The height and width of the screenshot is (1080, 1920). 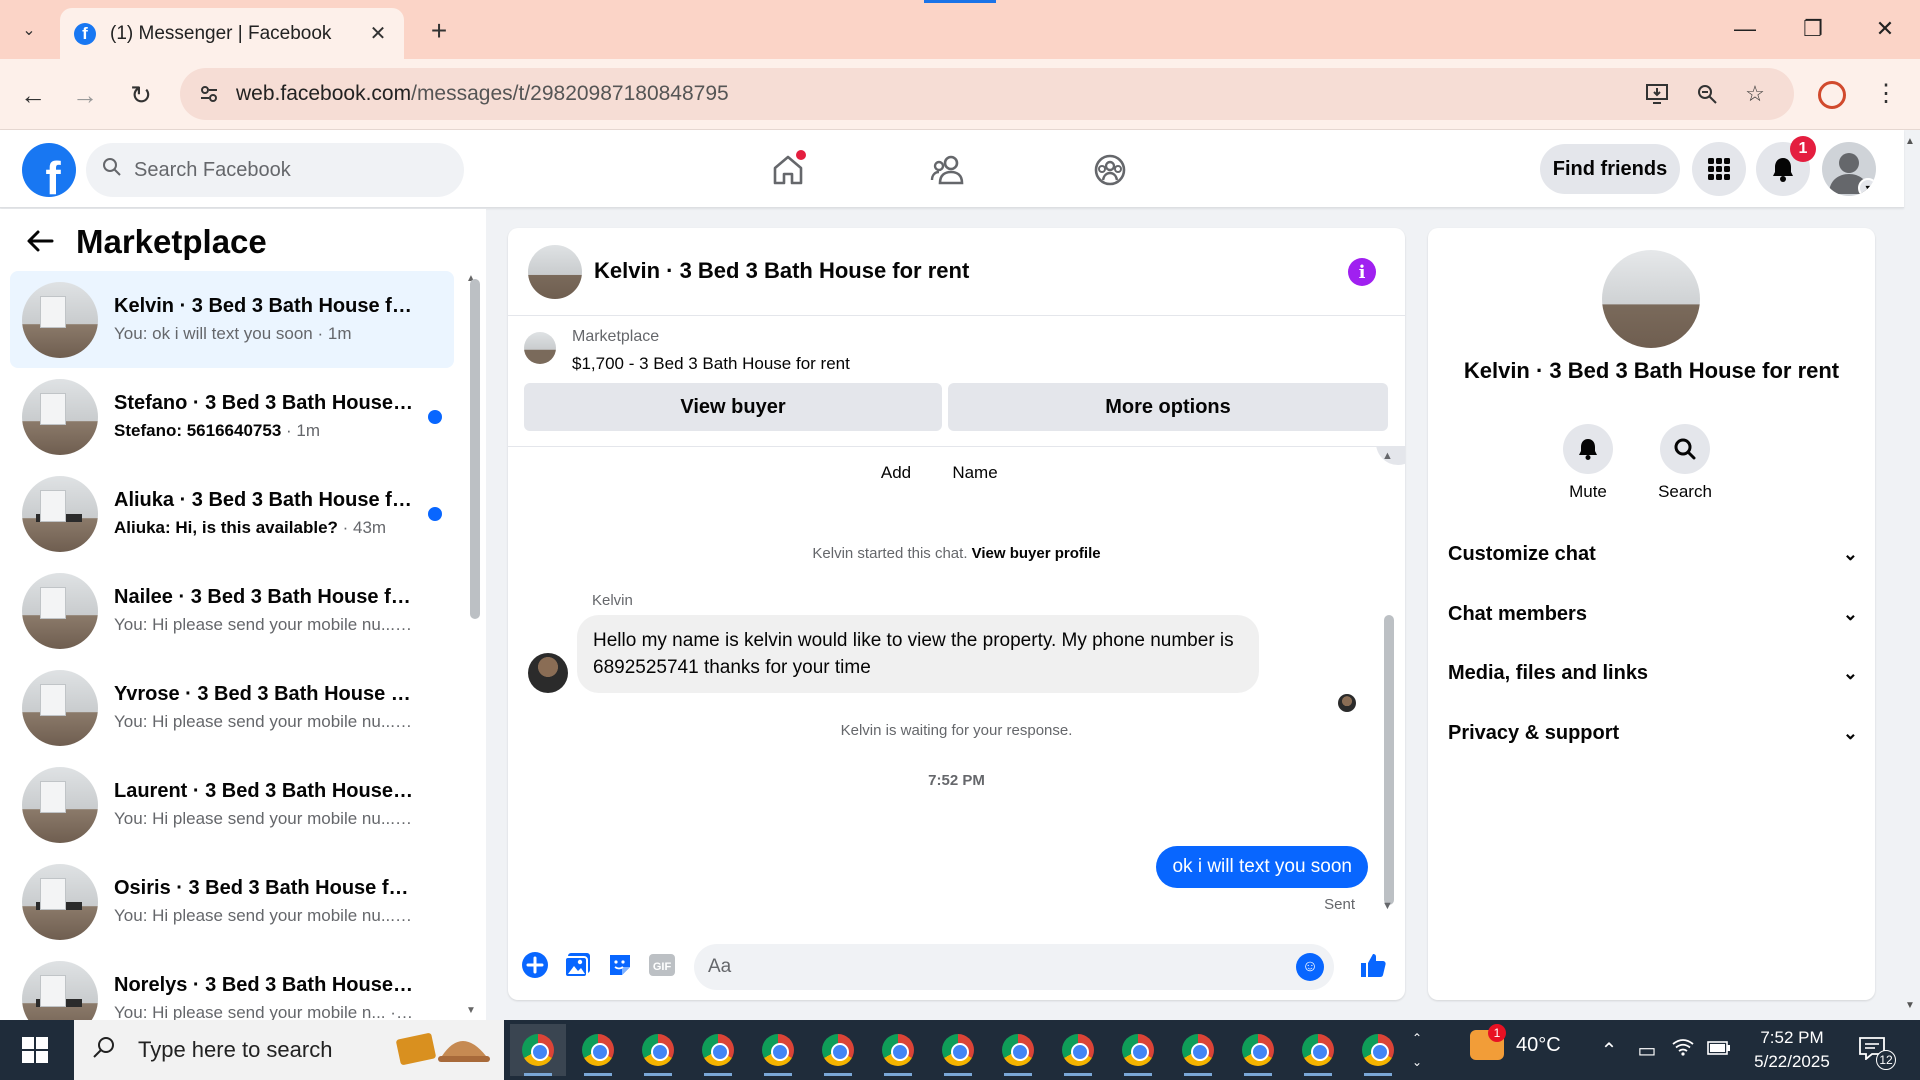 What do you see at coordinates (1168, 407) in the screenshot?
I see `more-options-button: More options` at bounding box center [1168, 407].